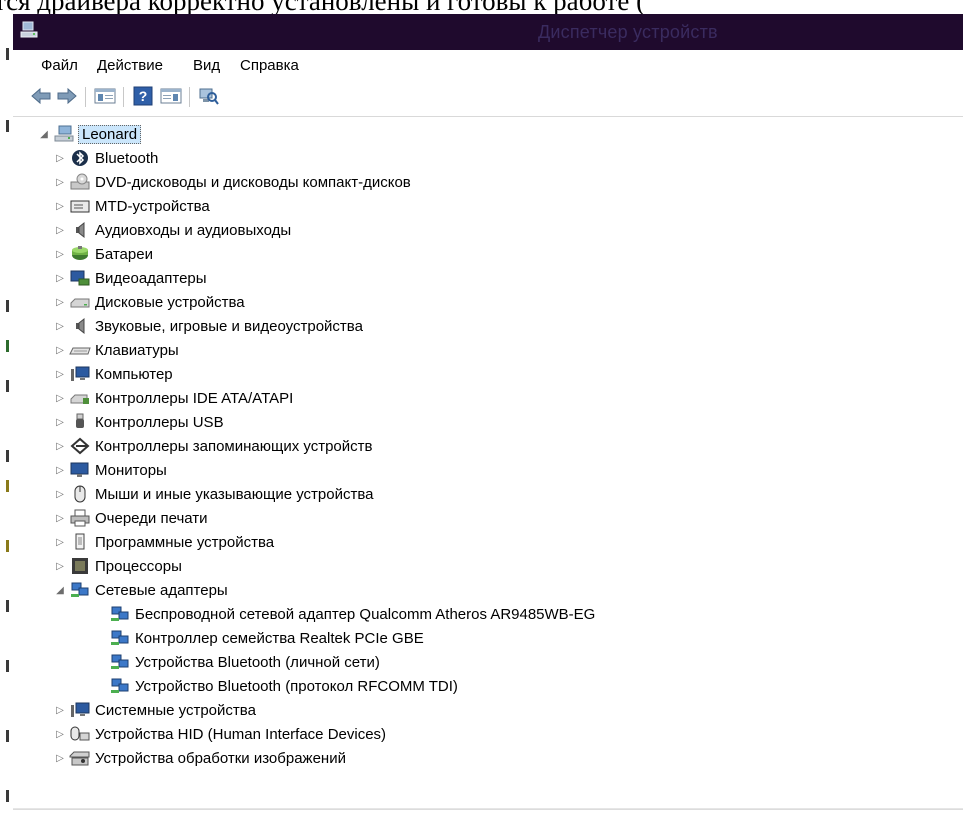 The height and width of the screenshot is (814, 963). What do you see at coordinates (80, 566) in the screenshot?
I see `processor-icon` at bounding box center [80, 566].